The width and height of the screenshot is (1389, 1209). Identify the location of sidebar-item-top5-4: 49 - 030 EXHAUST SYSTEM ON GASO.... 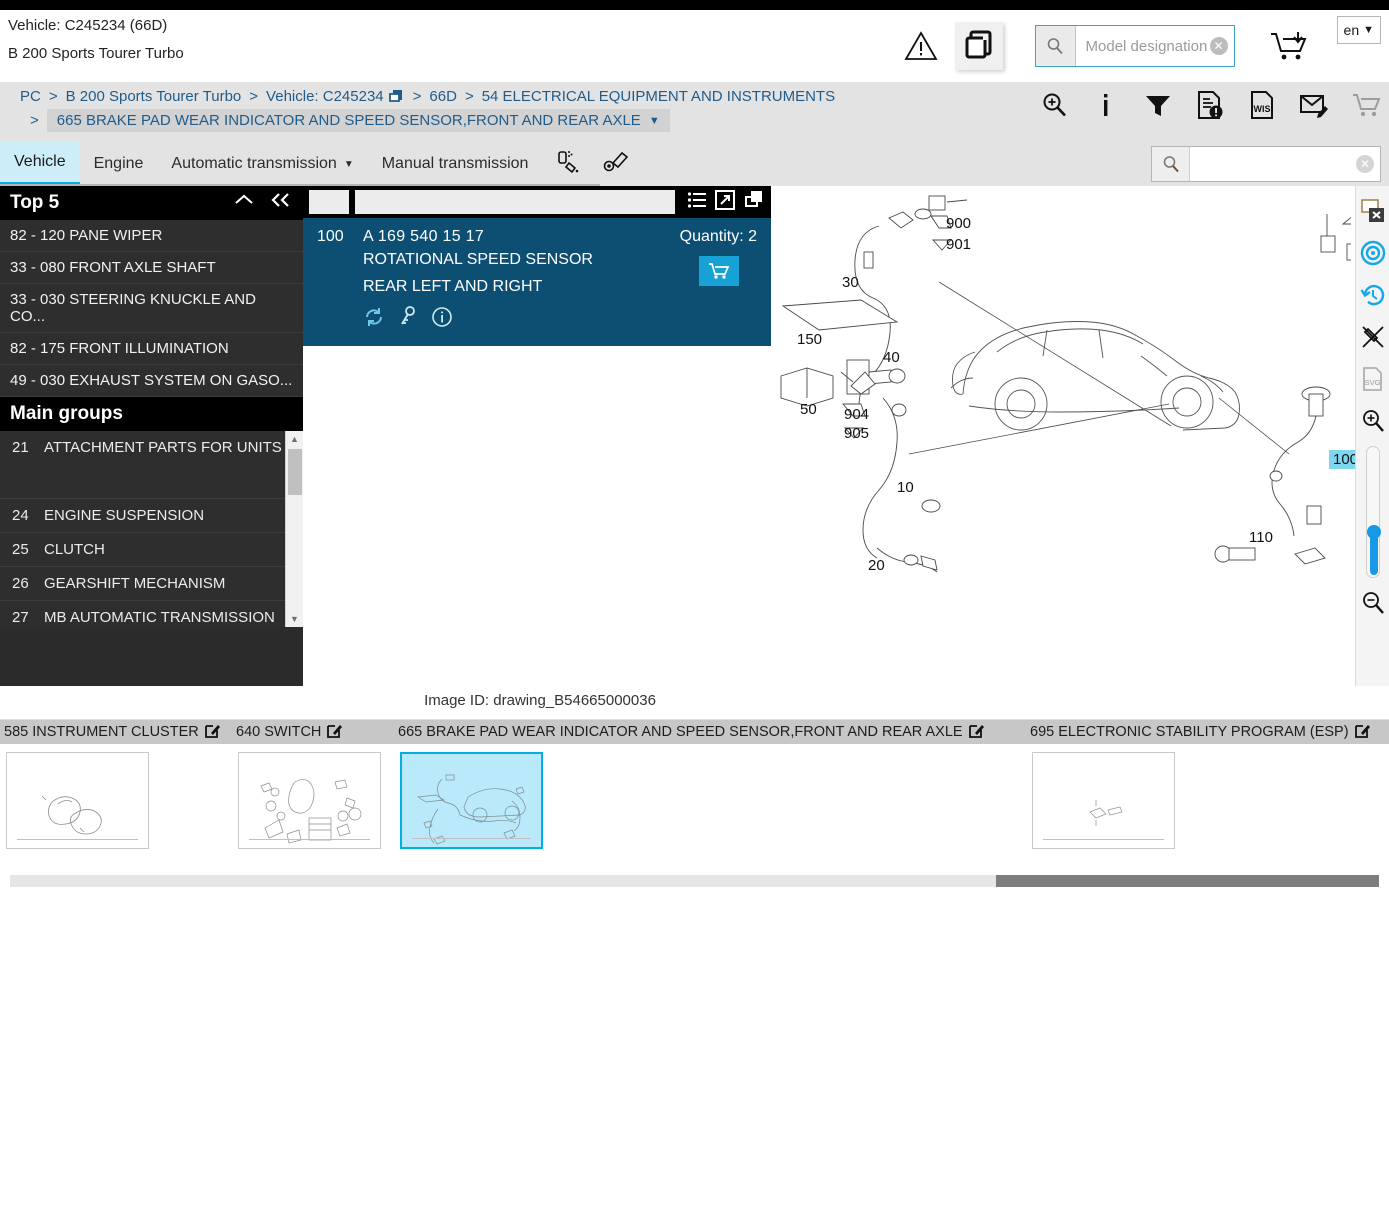
(151, 381).